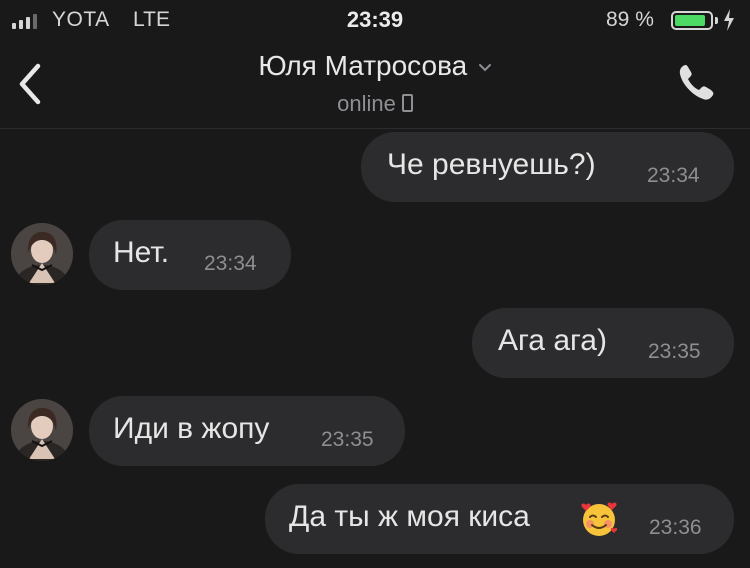 The width and height of the screenshot is (750, 568). I want to click on battery-percent: 89 %, so click(630, 19).